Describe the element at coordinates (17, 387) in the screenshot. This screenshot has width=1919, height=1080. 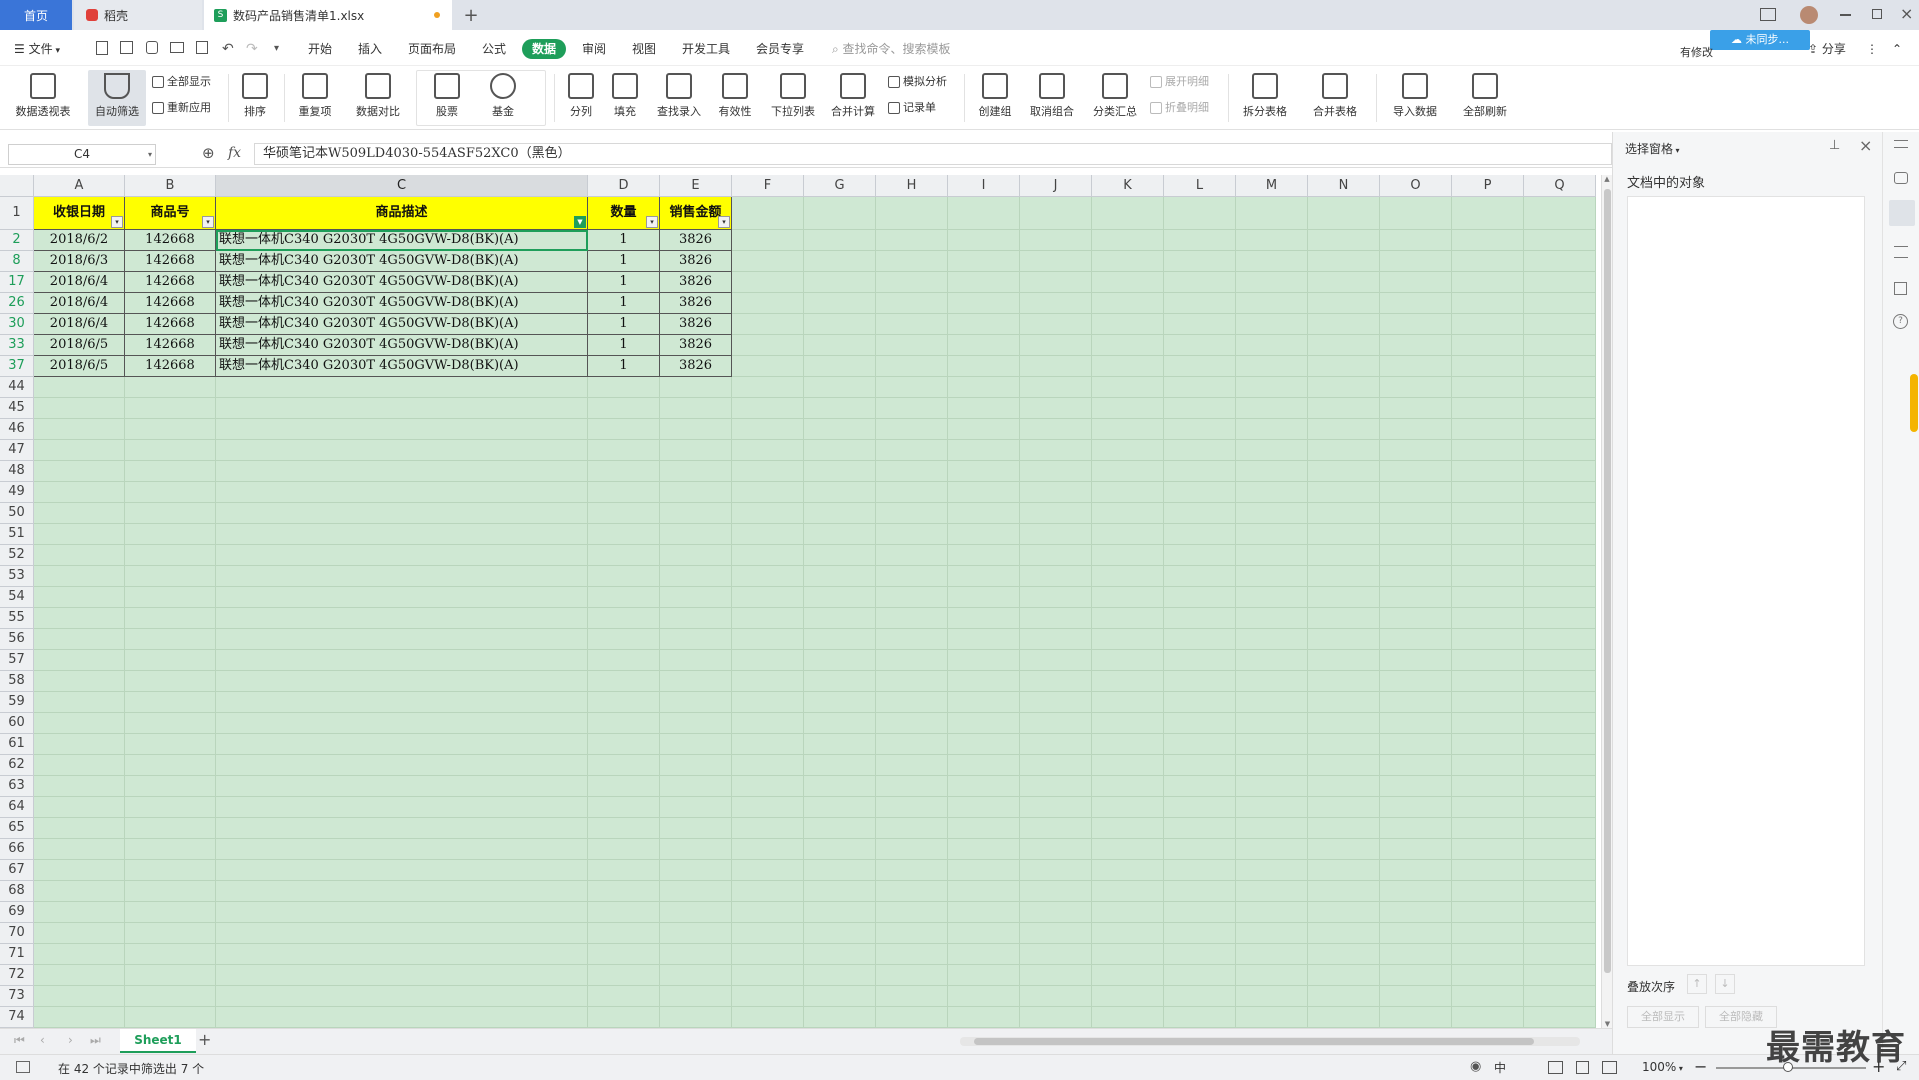
I see `row-header: 44` at that location.